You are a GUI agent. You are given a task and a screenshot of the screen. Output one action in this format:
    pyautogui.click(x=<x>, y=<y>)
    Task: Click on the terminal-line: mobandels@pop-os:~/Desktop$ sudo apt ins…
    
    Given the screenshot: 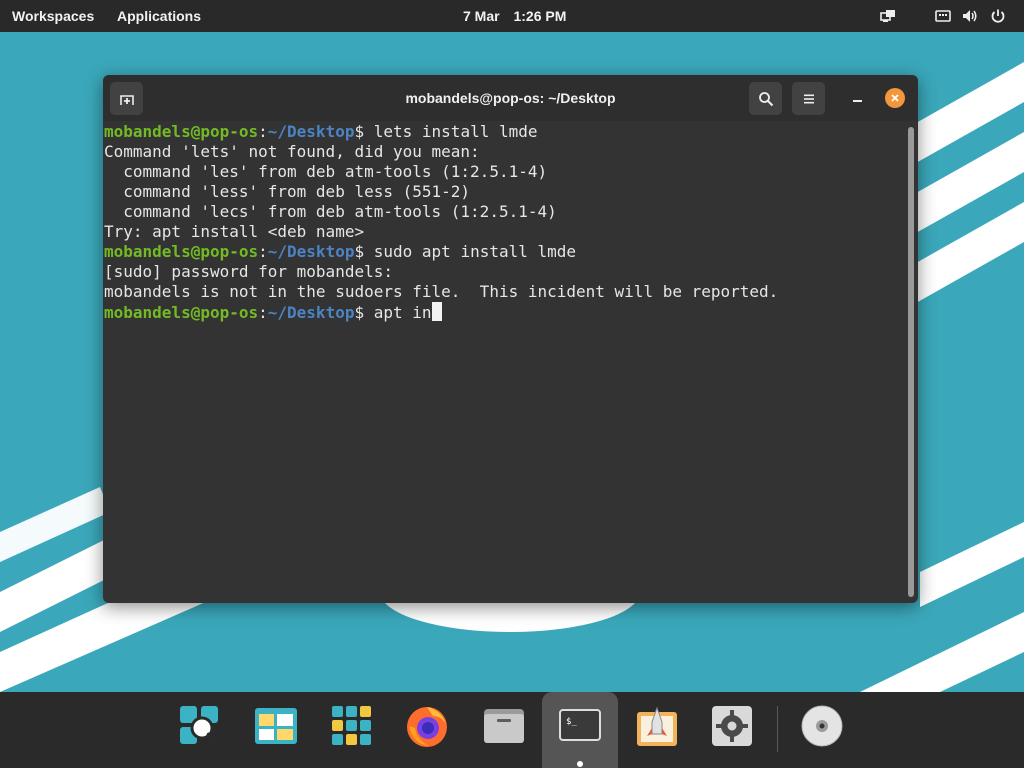 What is the action you would take?
    pyautogui.click(x=340, y=251)
    